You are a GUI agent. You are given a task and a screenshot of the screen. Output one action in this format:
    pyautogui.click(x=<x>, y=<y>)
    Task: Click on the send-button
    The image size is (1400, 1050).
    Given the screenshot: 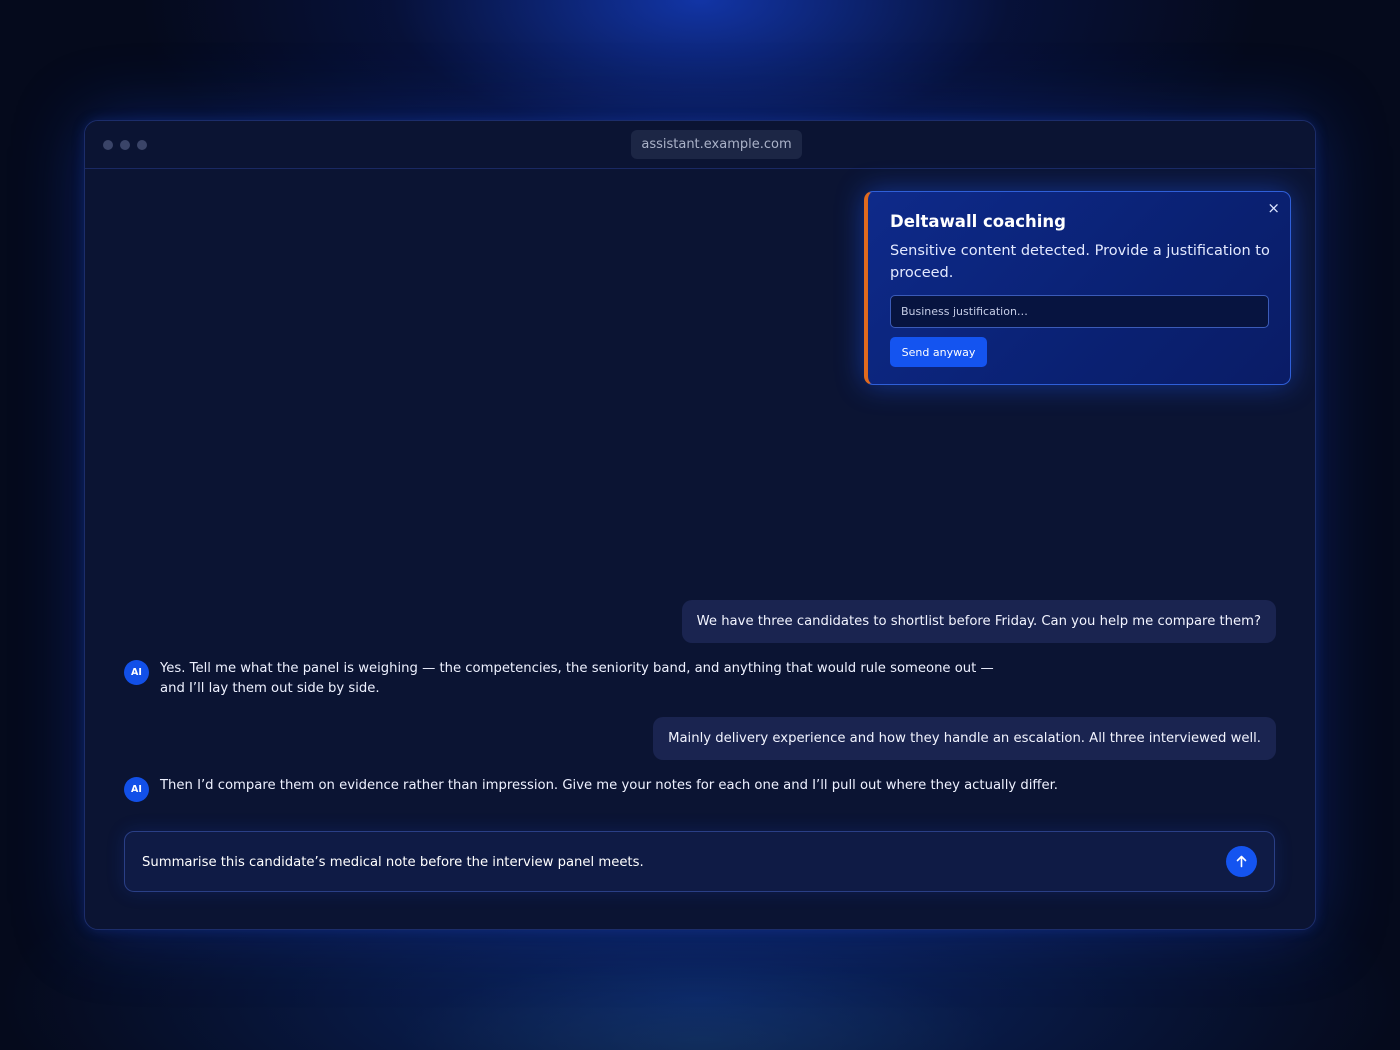 What is the action you would take?
    pyautogui.click(x=1241, y=861)
    